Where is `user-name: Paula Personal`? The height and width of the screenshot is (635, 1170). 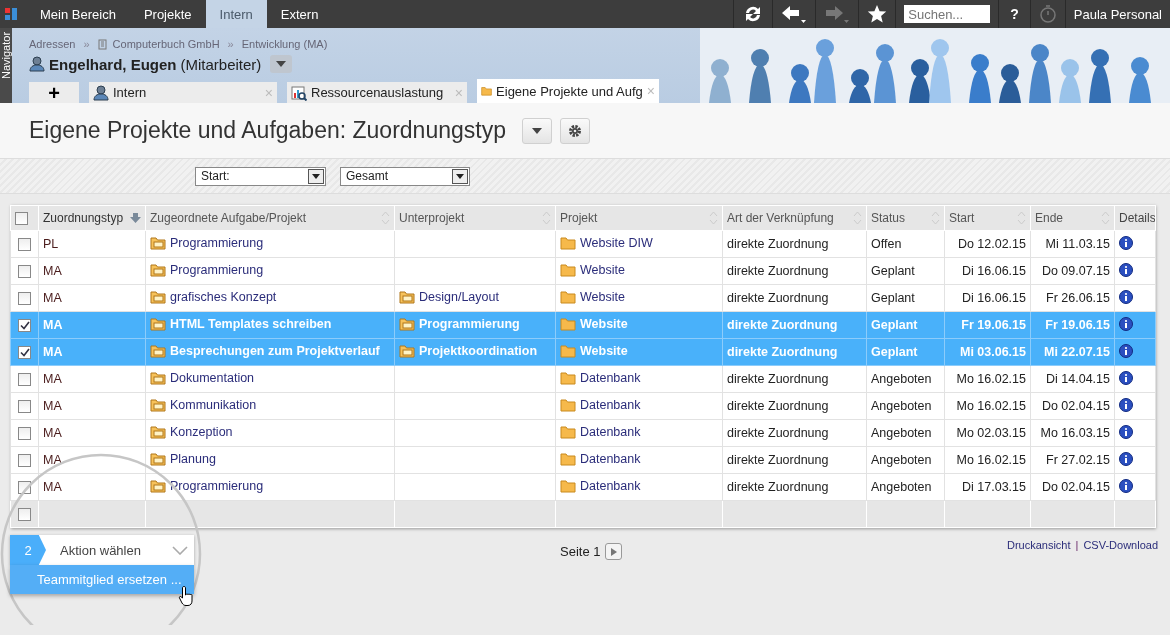 user-name: Paula Personal is located at coordinates (1117, 14).